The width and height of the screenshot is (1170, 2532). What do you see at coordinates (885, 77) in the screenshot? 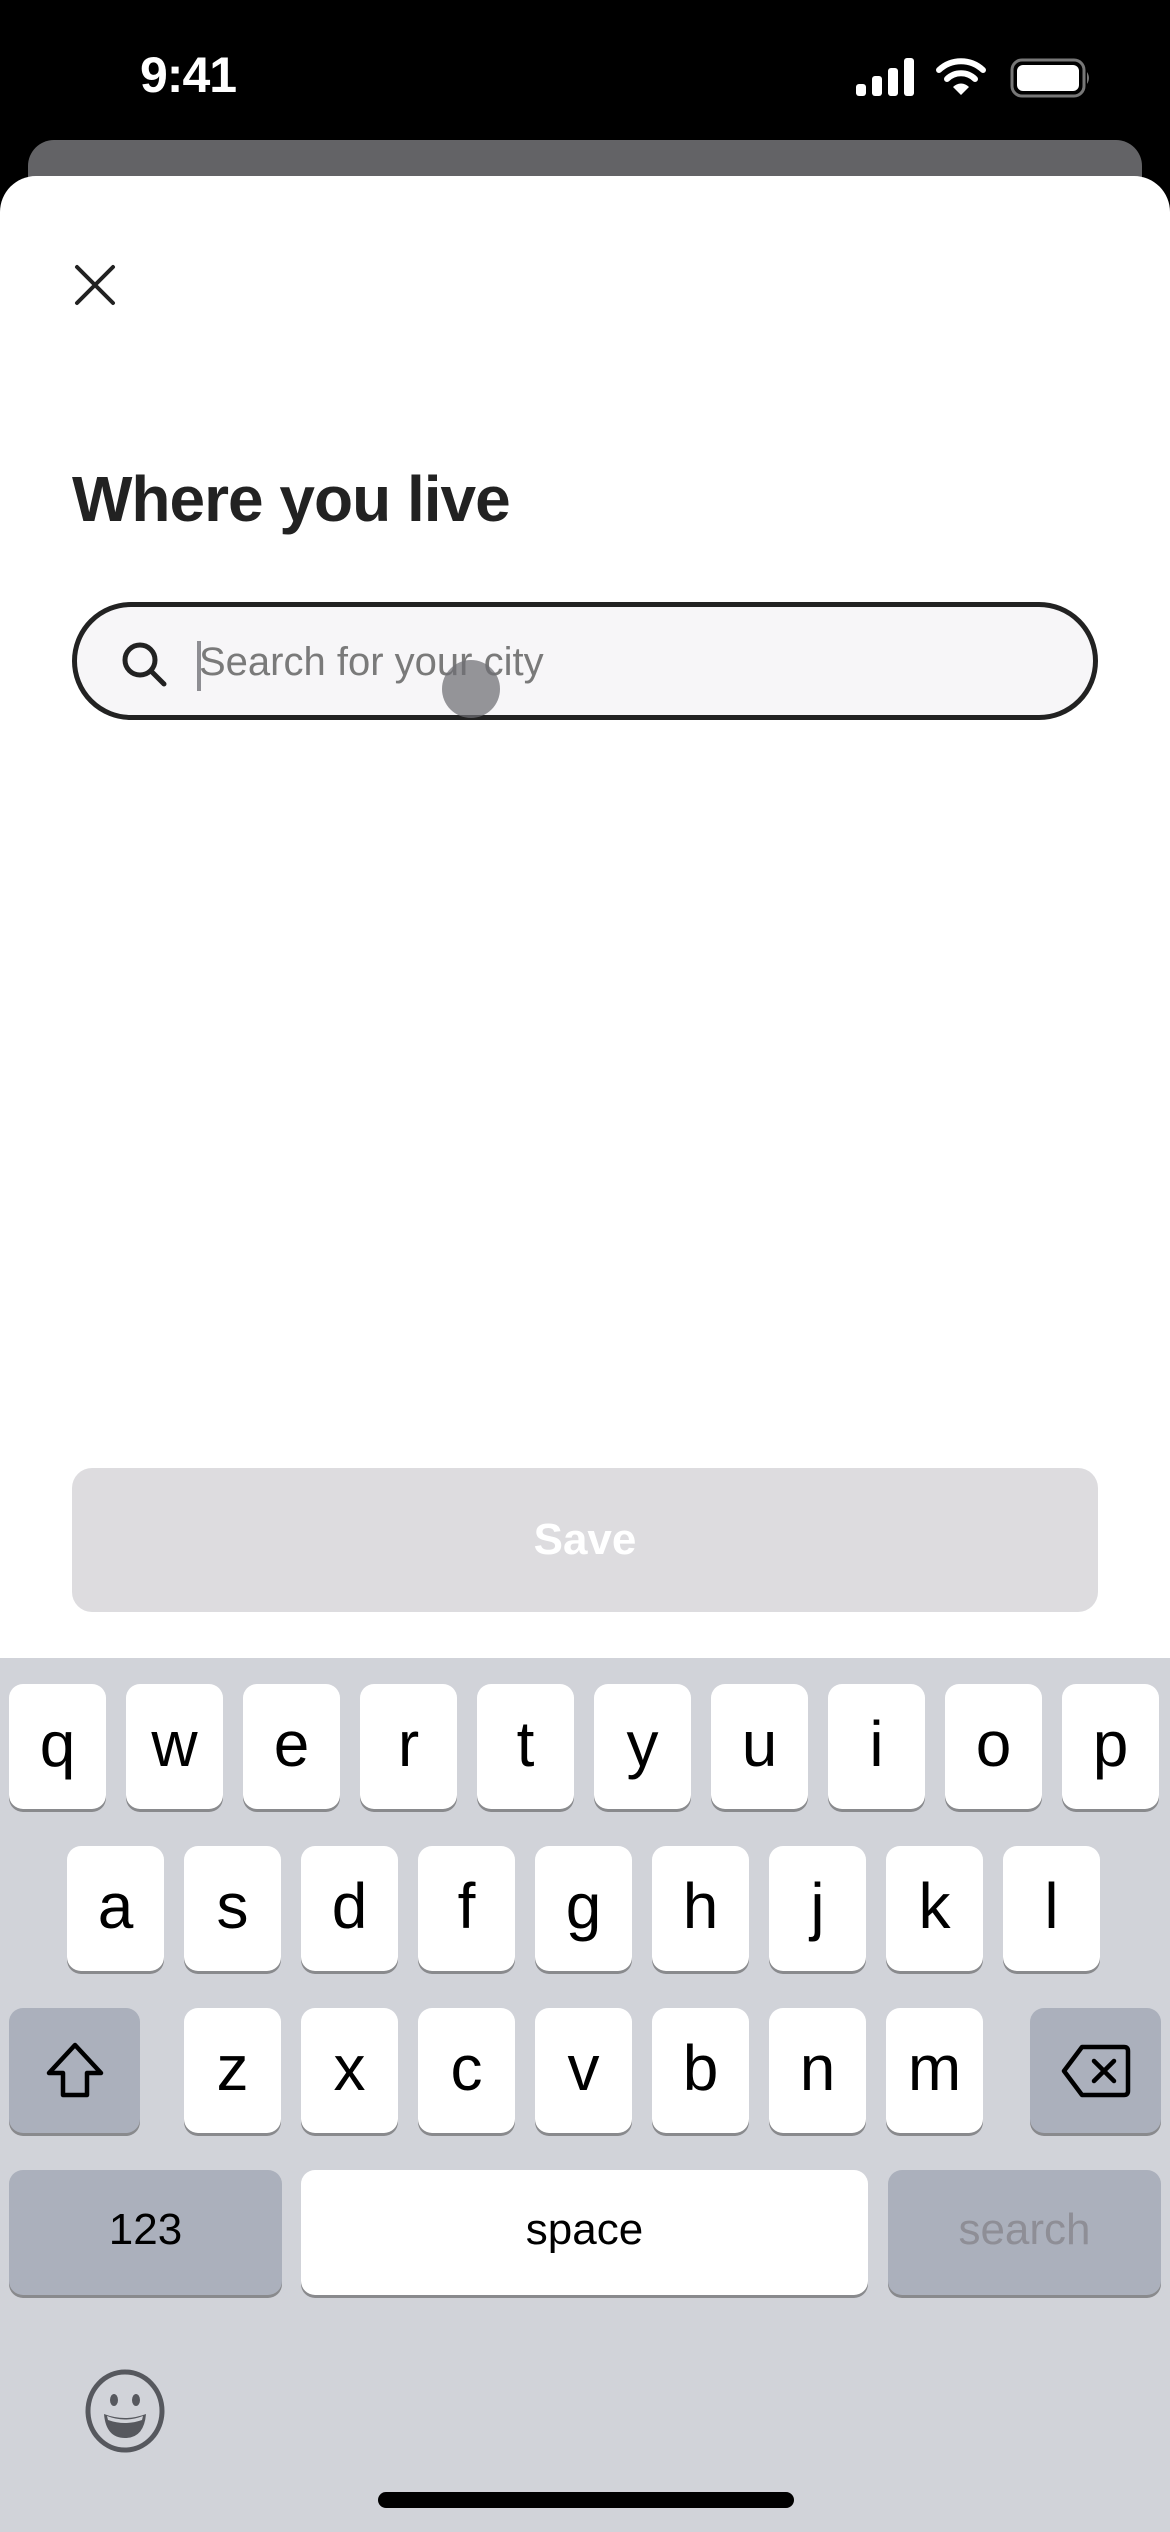
I see `cellular-signal-icon` at bounding box center [885, 77].